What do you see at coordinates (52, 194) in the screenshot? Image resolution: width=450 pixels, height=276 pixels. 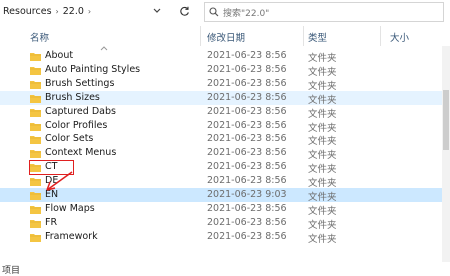 I see `file-name: EN` at bounding box center [52, 194].